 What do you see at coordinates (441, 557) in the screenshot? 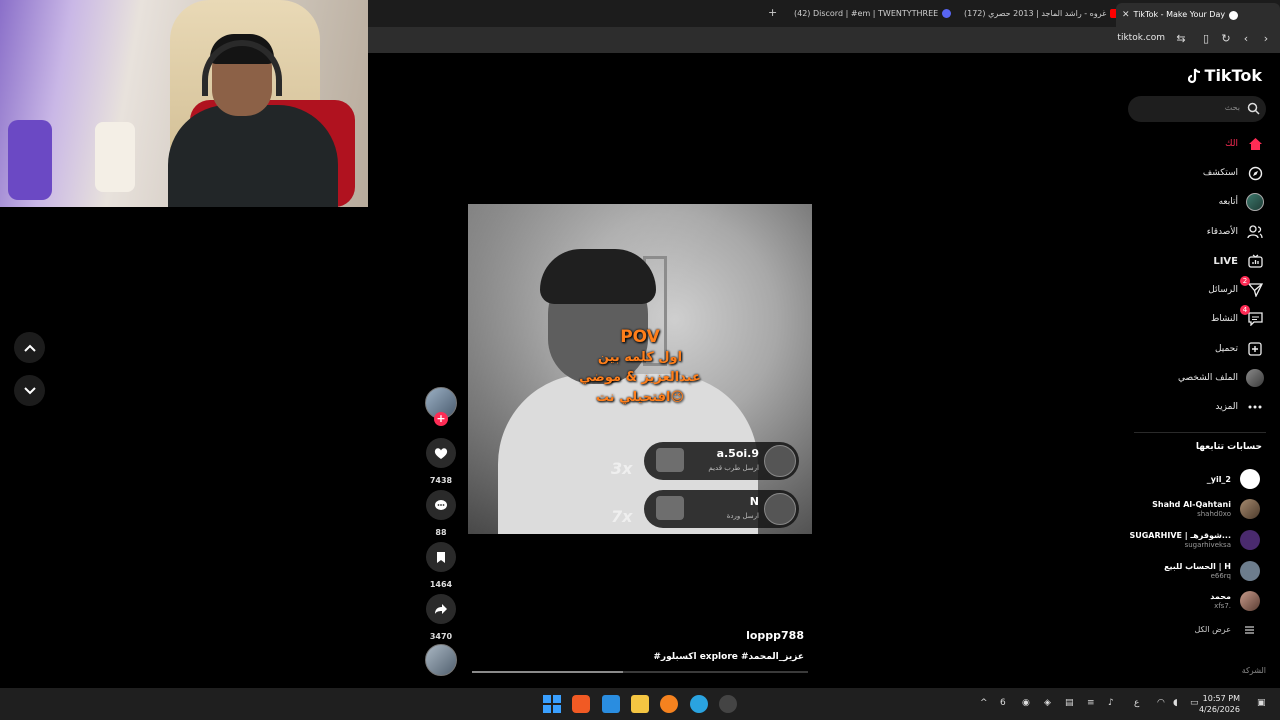
I see `save-button` at bounding box center [441, 557].